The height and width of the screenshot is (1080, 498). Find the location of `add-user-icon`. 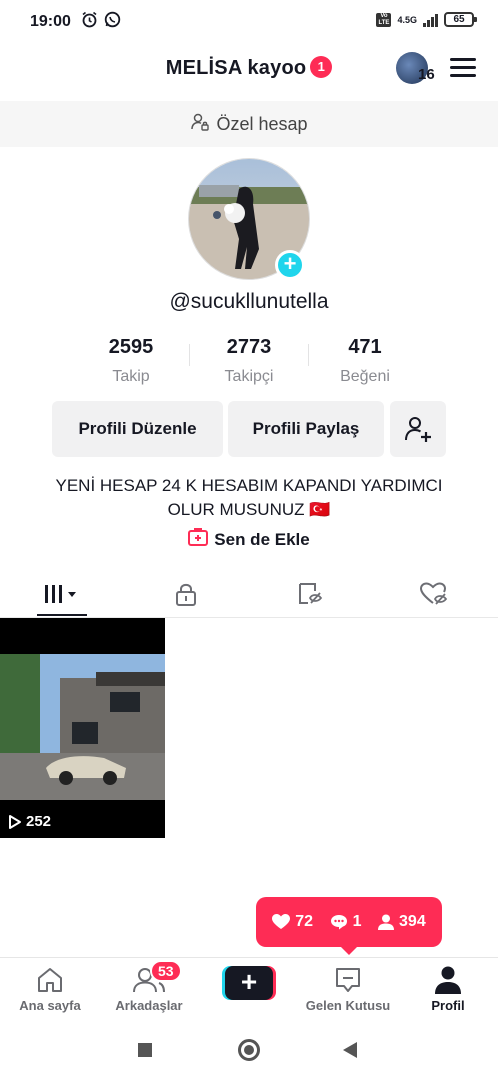

add-user-icon is located at coordinates (418, 429).